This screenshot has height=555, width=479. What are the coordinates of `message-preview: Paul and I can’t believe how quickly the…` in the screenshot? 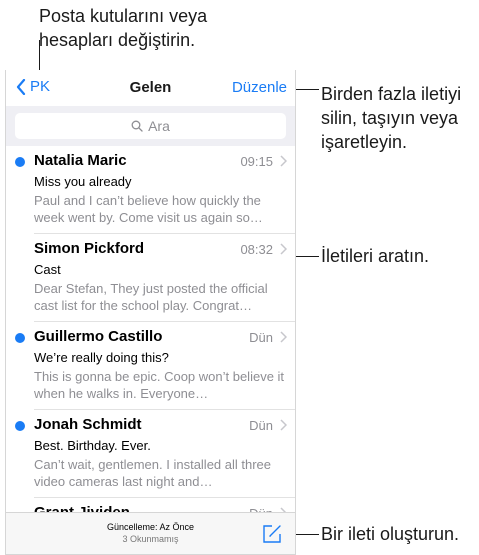 It's located at (148, 209).